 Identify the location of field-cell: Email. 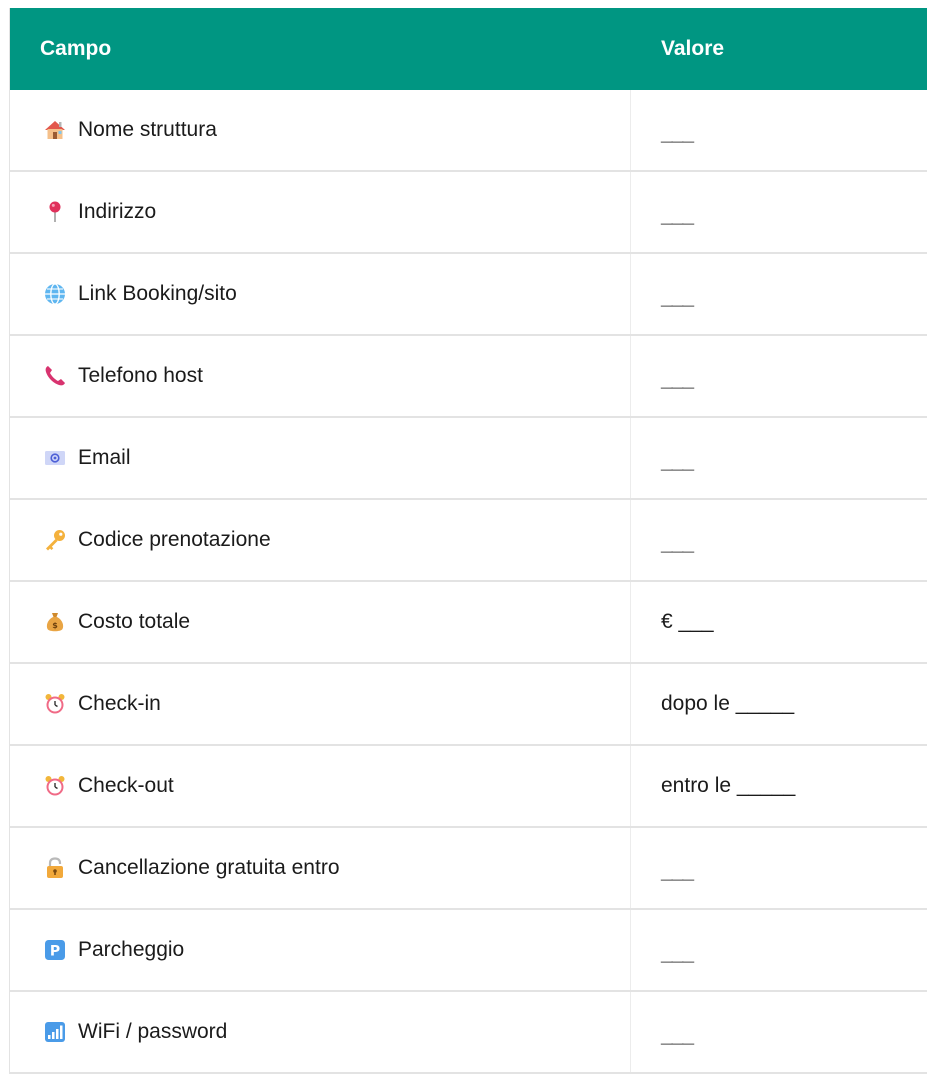
(320, 458).